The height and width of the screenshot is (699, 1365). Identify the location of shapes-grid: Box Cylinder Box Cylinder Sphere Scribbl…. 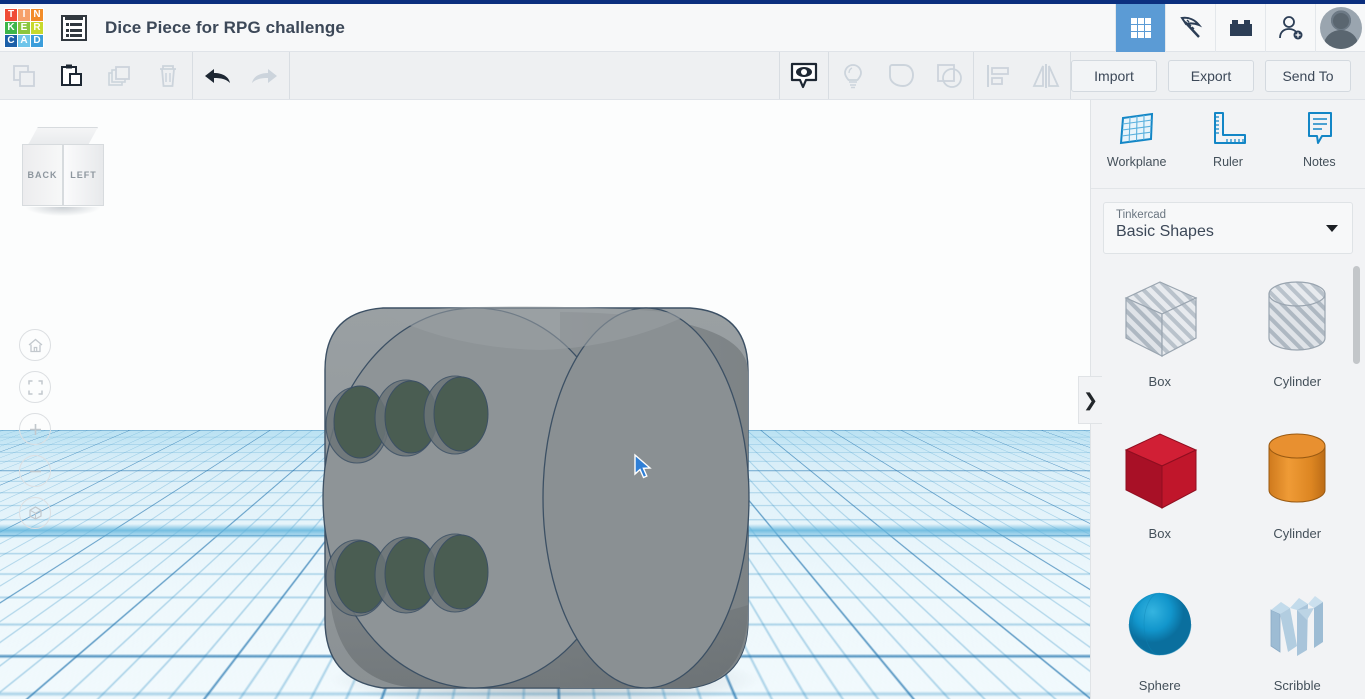
(1228, 477).